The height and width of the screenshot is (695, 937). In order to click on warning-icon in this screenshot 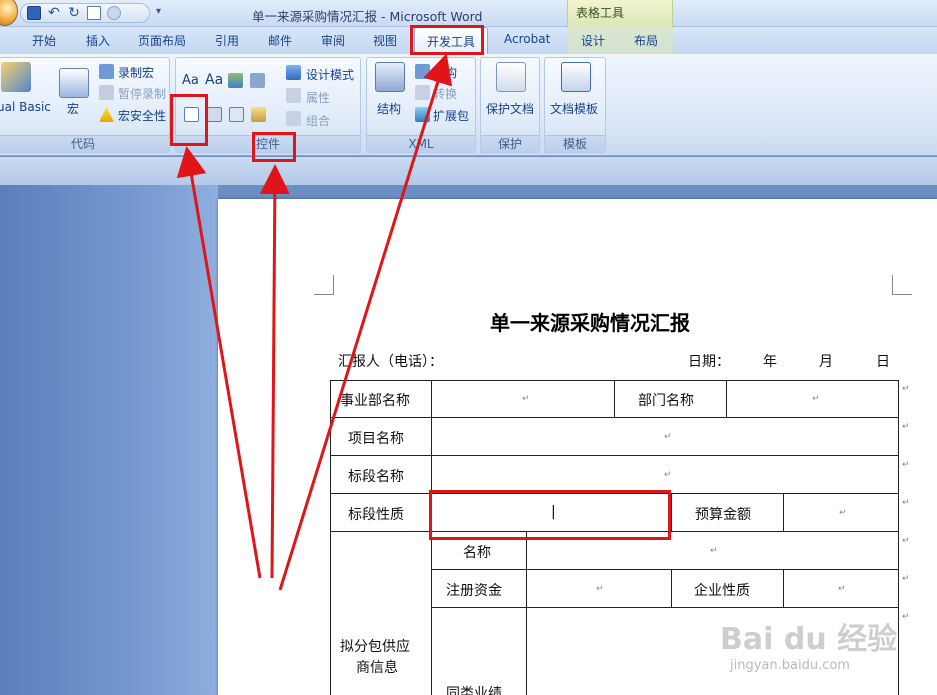, I will do `click(106, 114)`.